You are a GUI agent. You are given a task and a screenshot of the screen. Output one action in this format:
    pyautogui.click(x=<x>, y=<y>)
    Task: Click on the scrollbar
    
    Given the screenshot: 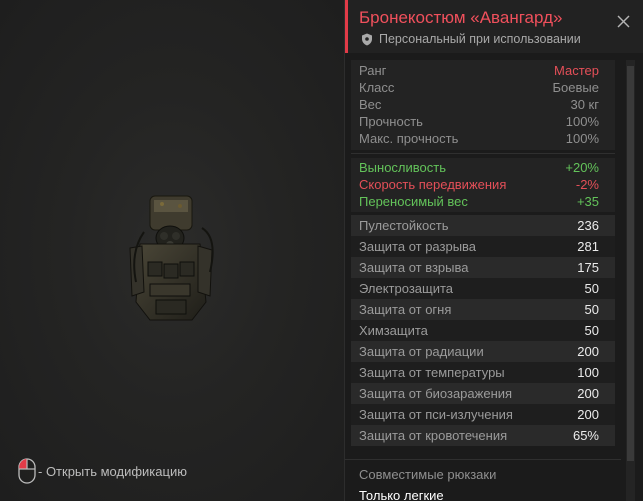 What is the action you would take?
    pyautogui.click(x=630, y=280)
    